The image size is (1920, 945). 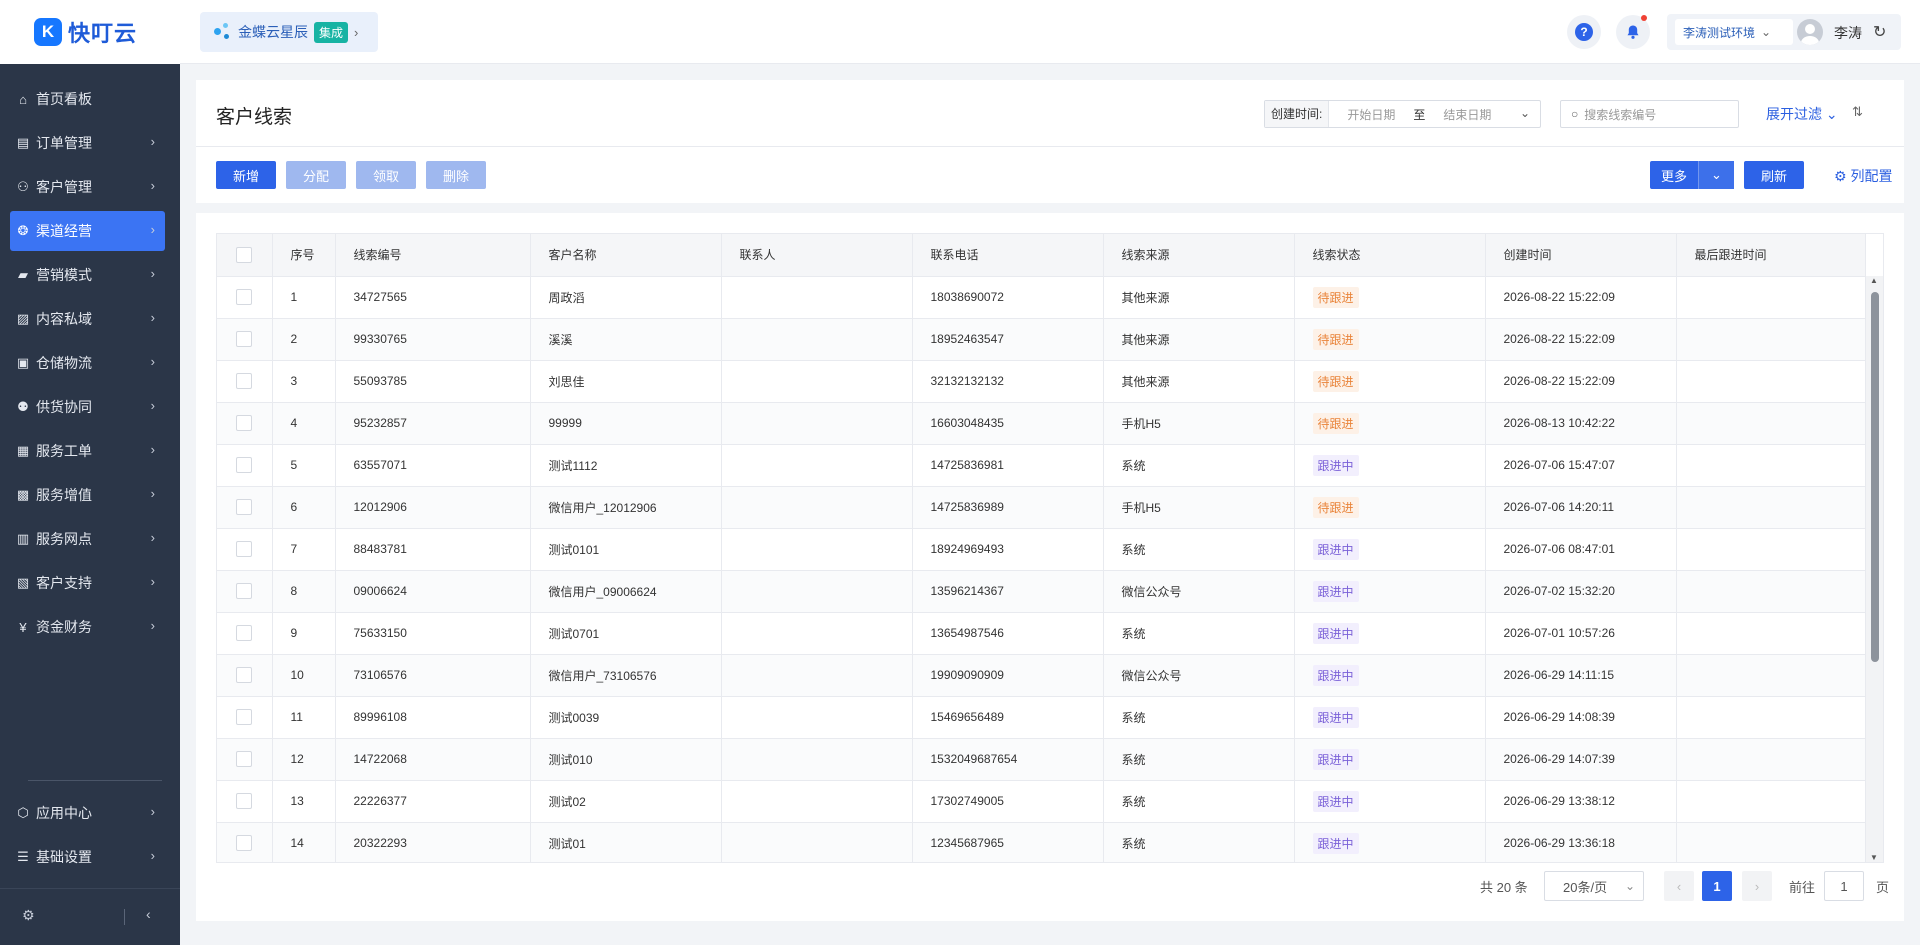 What do you see at coordinates (1802, 114) in the screenshot?
I see `expand-filter-button: 展开过滤 ⌄` at bounding box center [1802, 114].